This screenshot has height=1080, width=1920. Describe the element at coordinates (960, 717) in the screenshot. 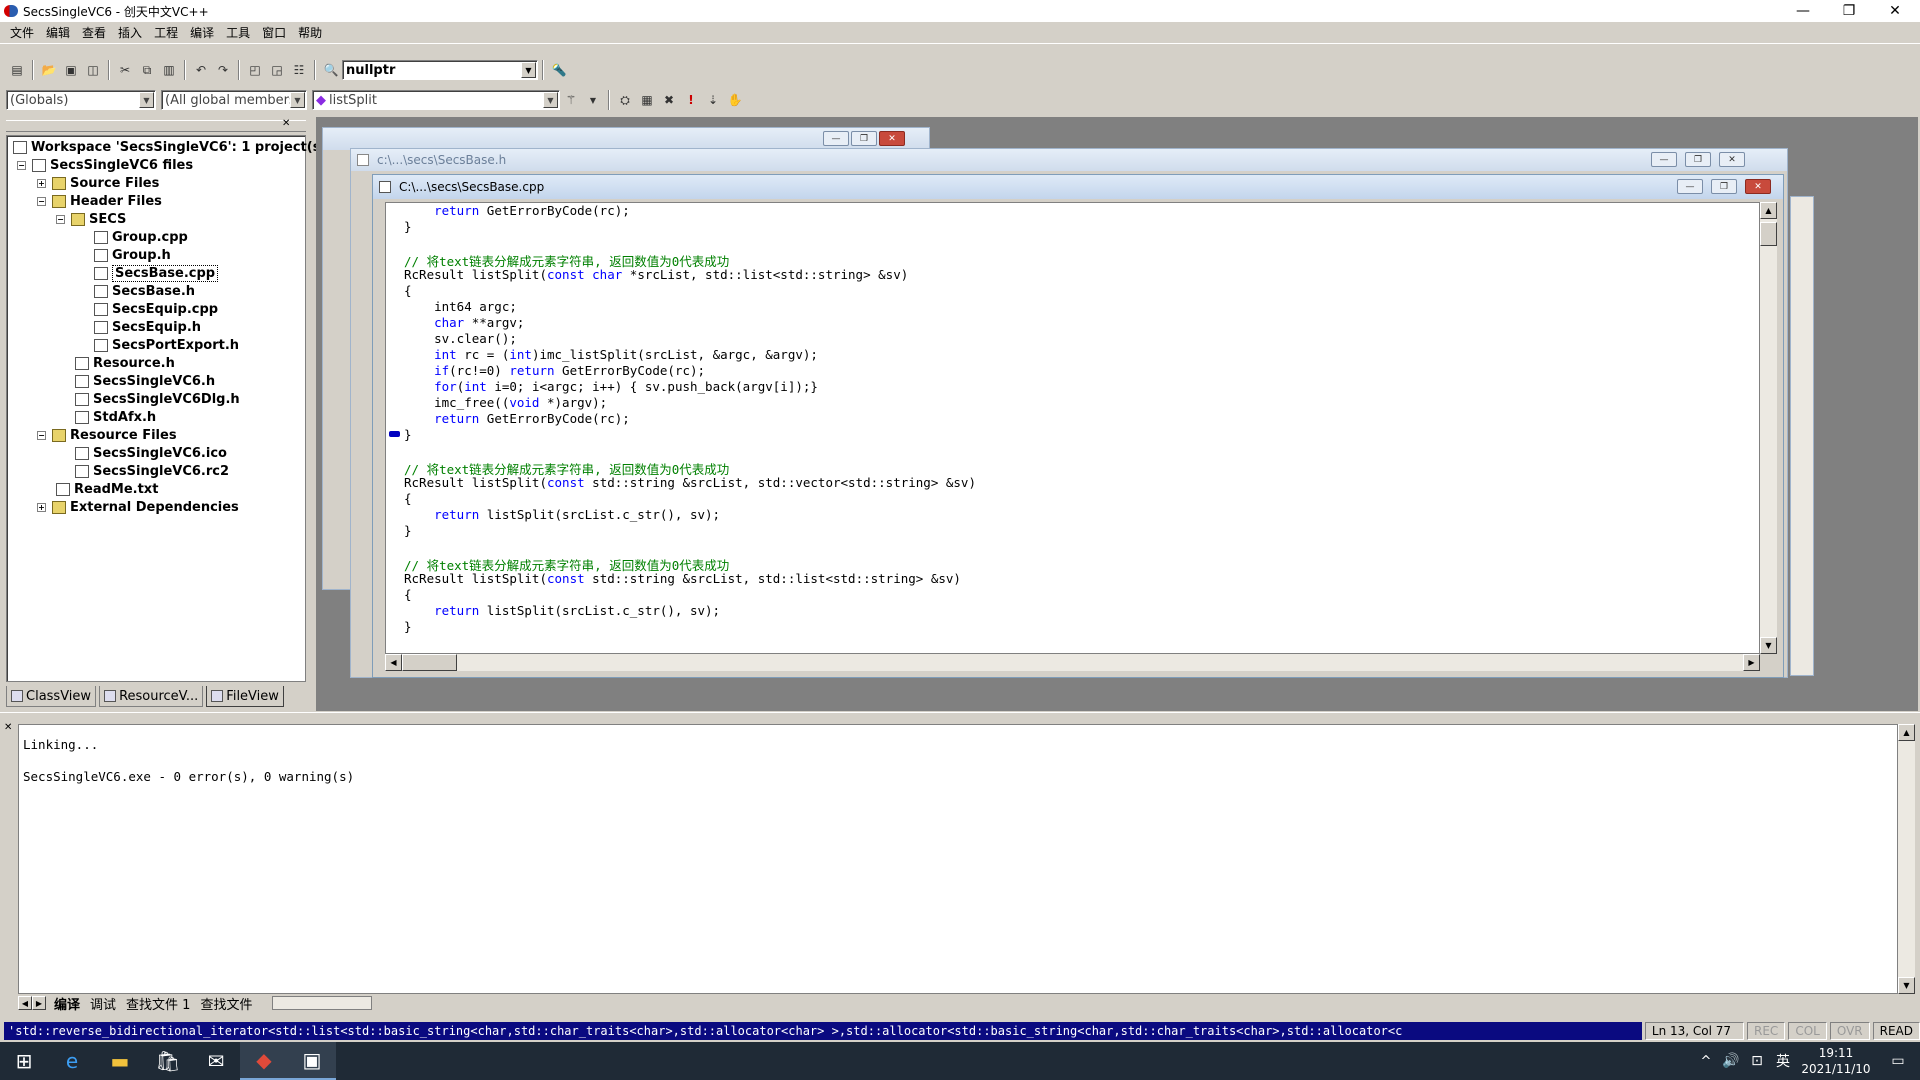

I see `output-splitter` at that location.